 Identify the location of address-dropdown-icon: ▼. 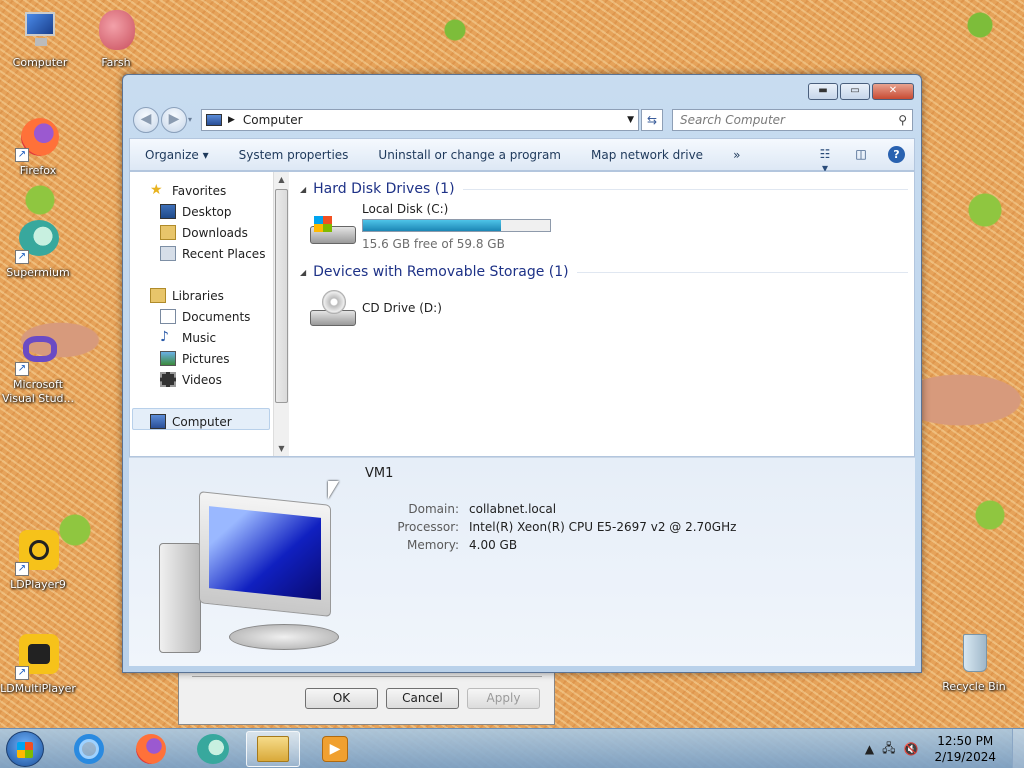
(630, 120).